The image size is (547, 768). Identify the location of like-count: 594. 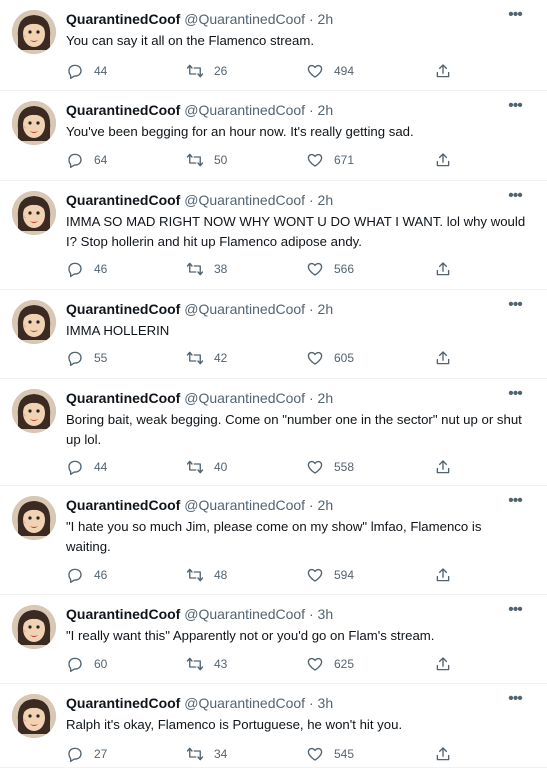
(344, 575).